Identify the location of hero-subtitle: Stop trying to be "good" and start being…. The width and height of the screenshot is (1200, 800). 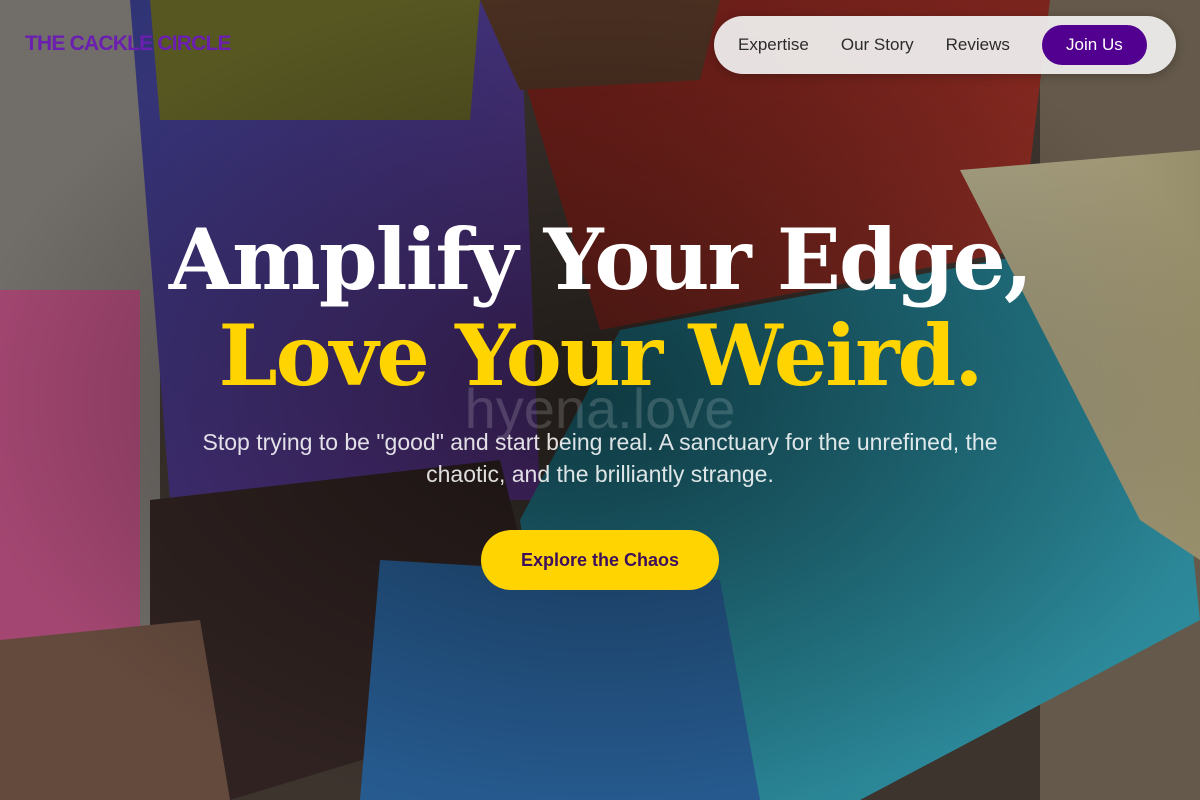
(600, 458).